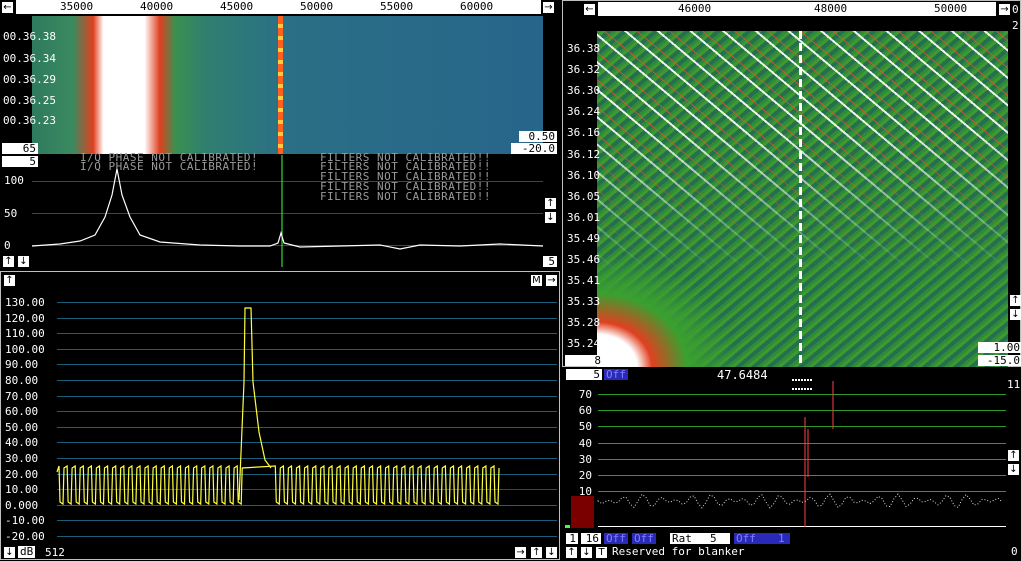 The image size is (1021, 561). Describe the element at coordinates (584, 217) in the screenshot. I see `time-label: 36.01` at that location.